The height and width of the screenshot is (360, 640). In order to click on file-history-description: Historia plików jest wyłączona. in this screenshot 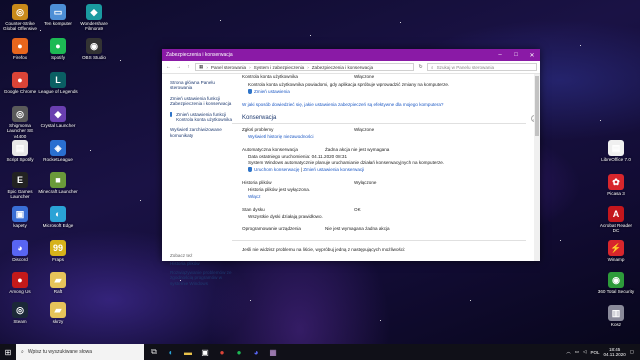, I will do `click(279, 189)`.